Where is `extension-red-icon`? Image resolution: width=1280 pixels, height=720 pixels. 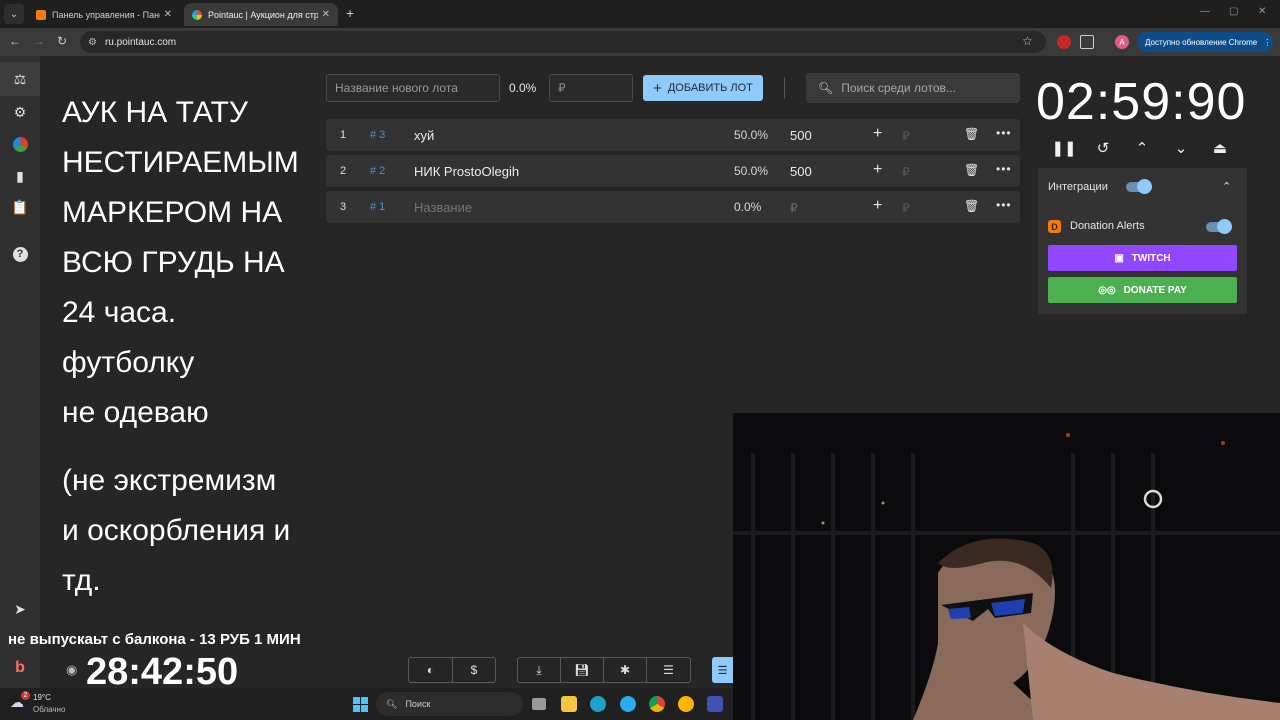
extension-red-icon is located at coordinates (1064, 42).